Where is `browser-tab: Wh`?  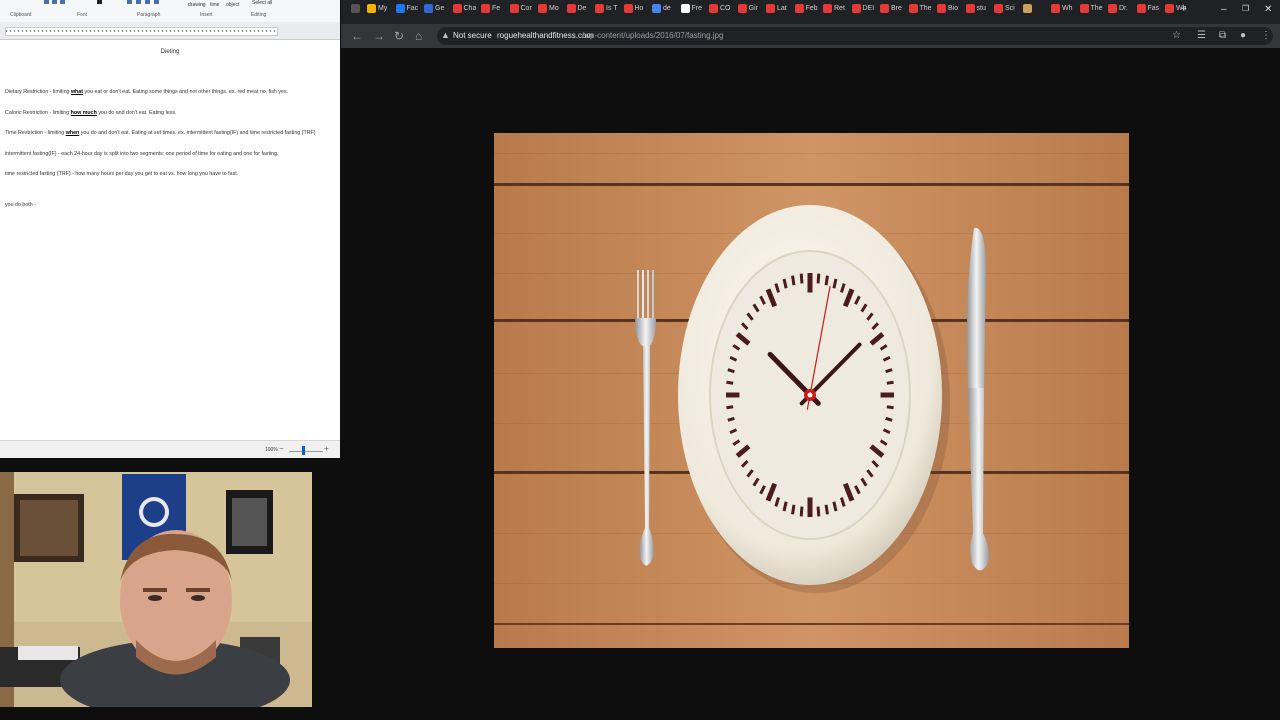
browser-tab: Wh is located at coordinates (1062, 12).